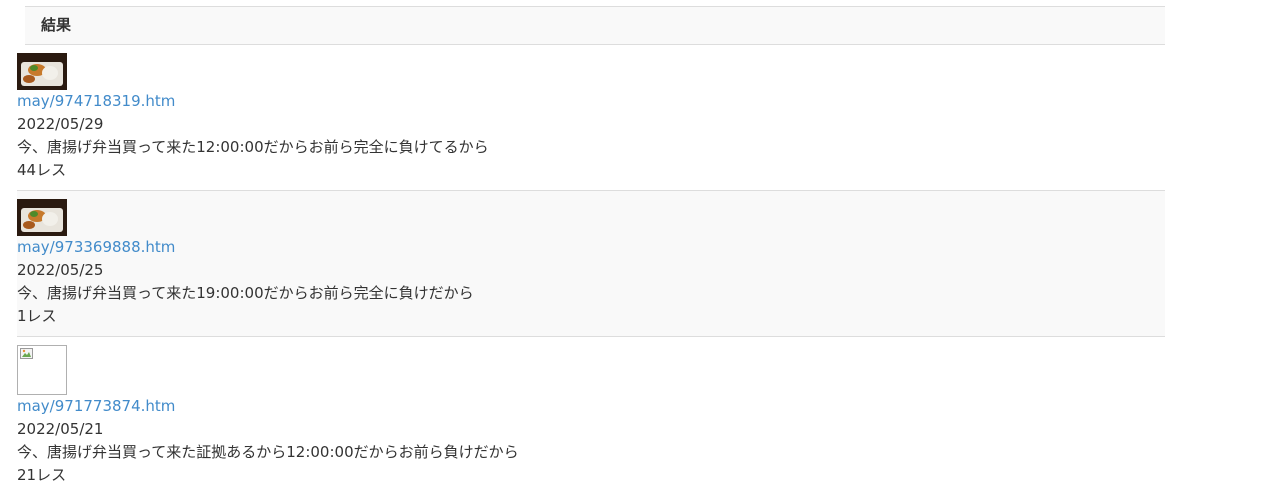 The width and height of the screenshot is (1265, 493). Describe the element at coordinates (42, 475) in the screenshot. I see `reply-count: 21レス` at that location.